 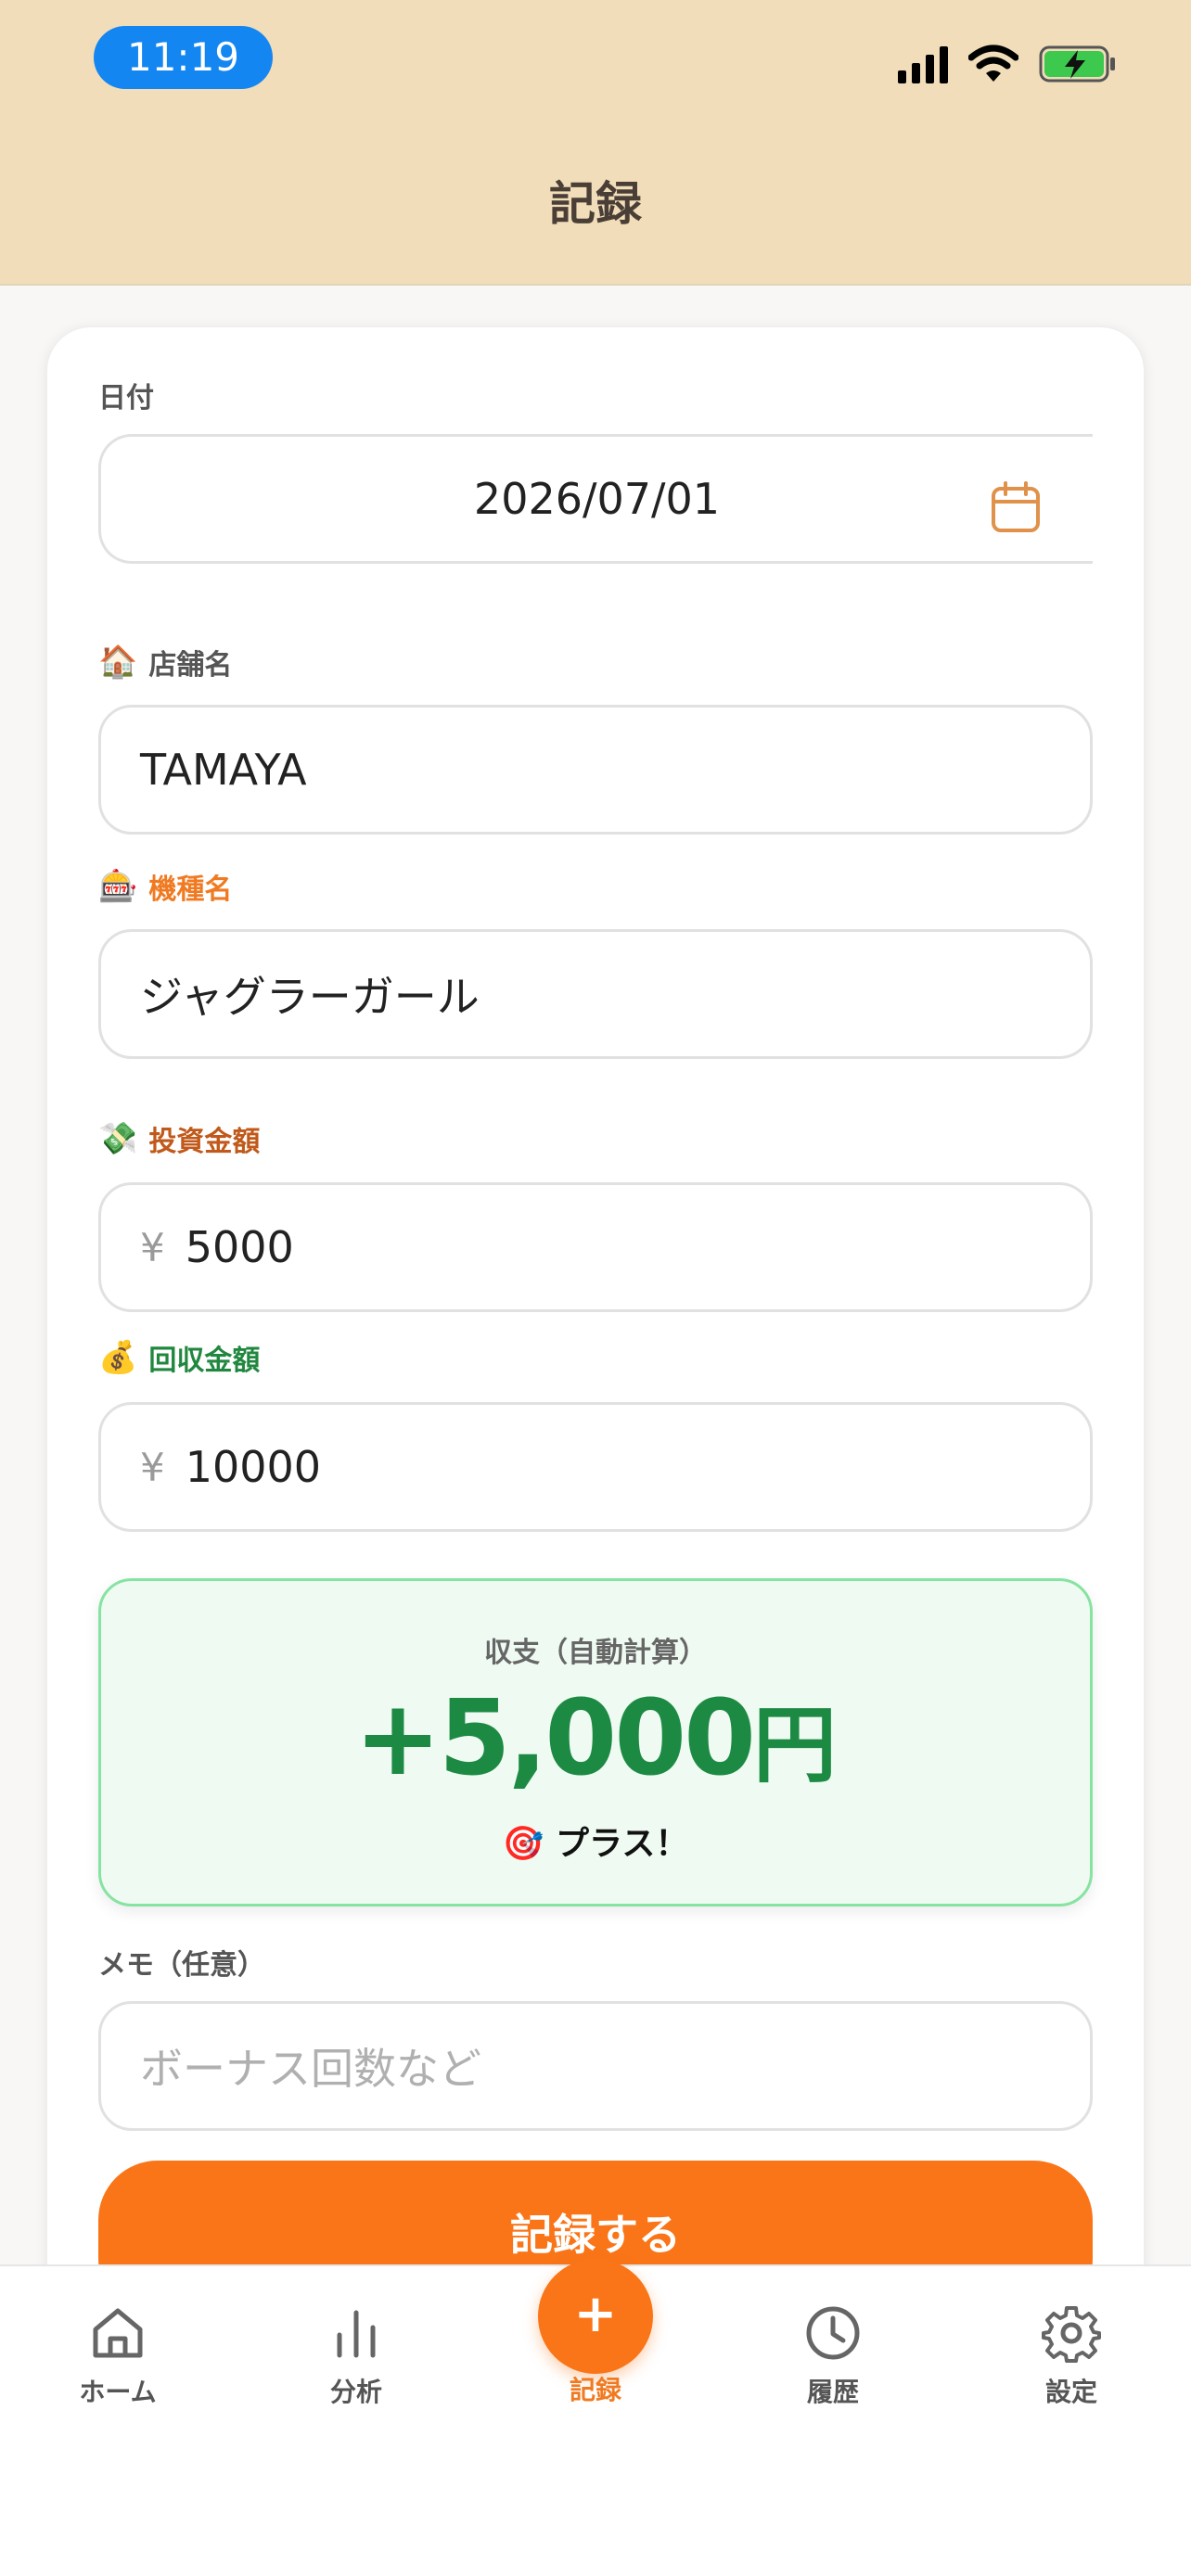 I want to click on signal-icon, so click(x=923, y=64).